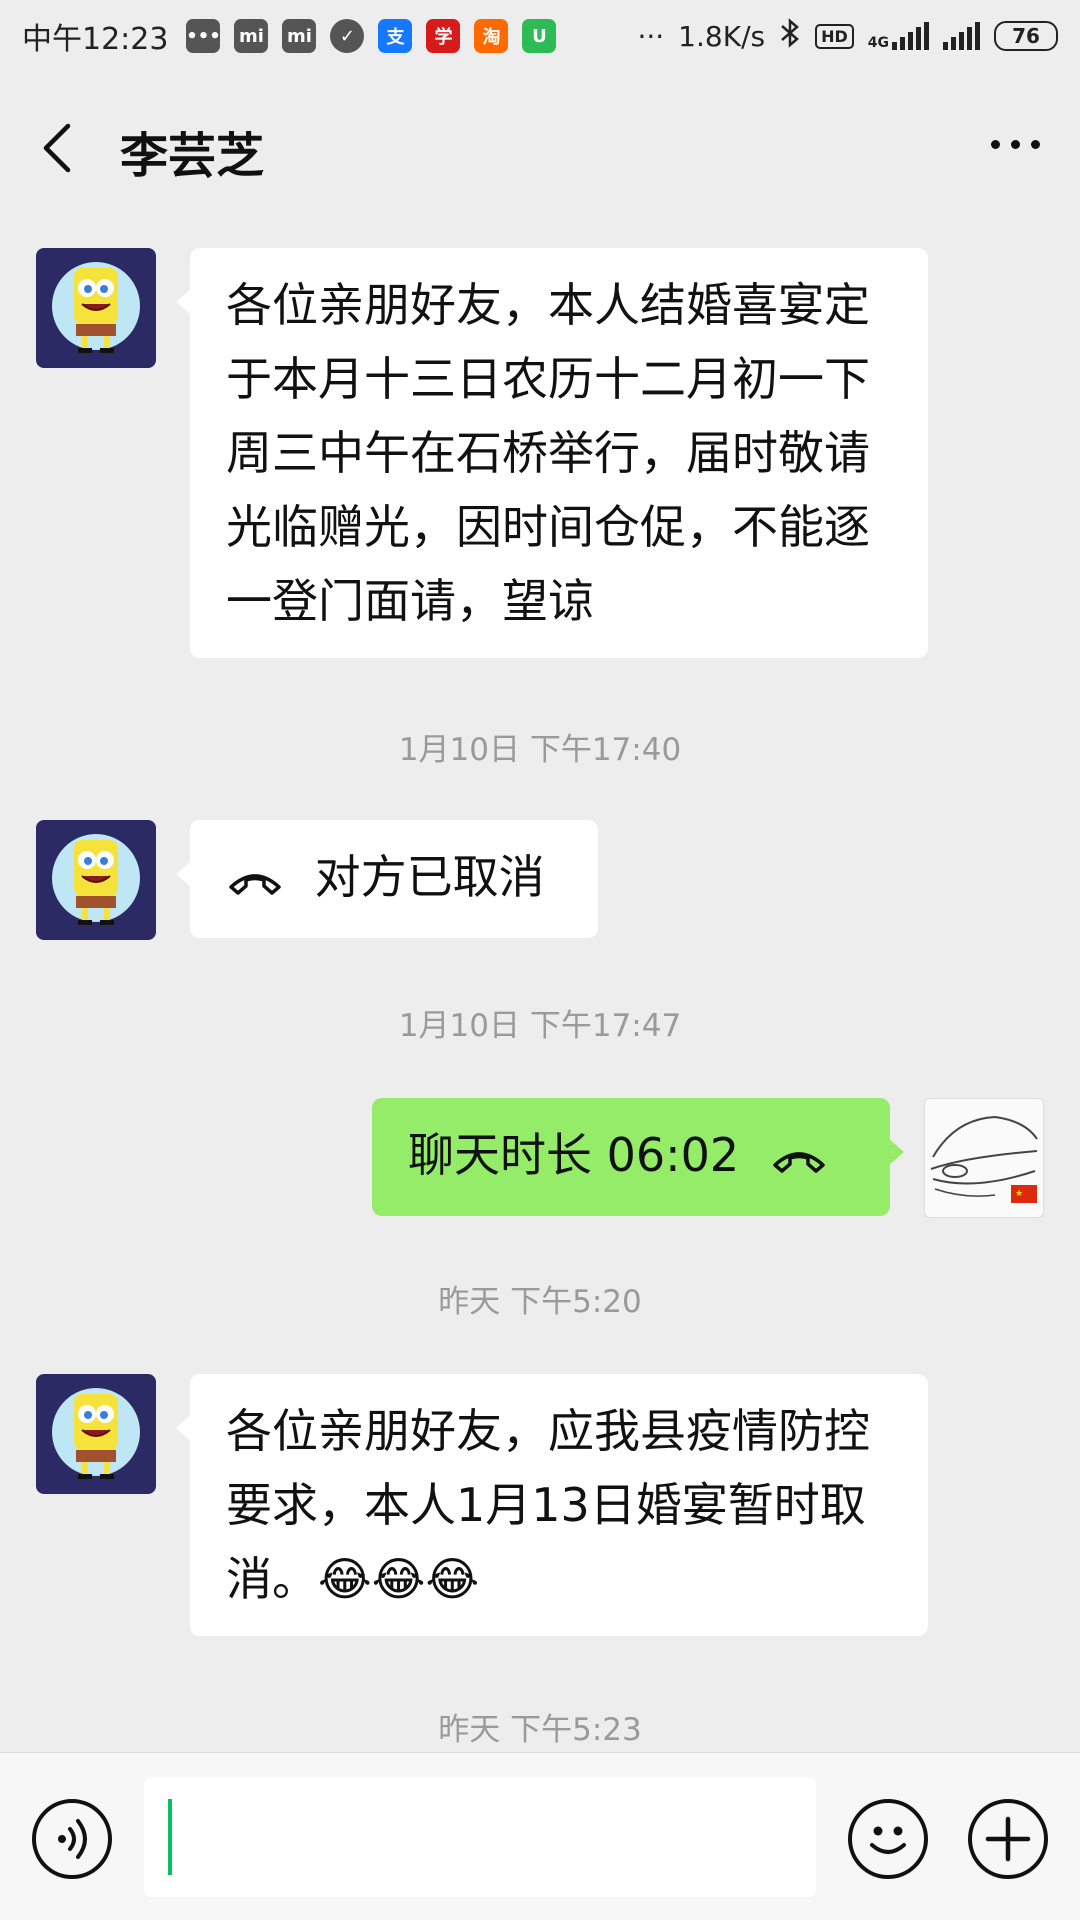 This screenshot has height=1920, width=1080. What do you see at coordinates (834, 36) in the screenshot?
I see `hd-badge: HD` at bounding box center [834, 36].